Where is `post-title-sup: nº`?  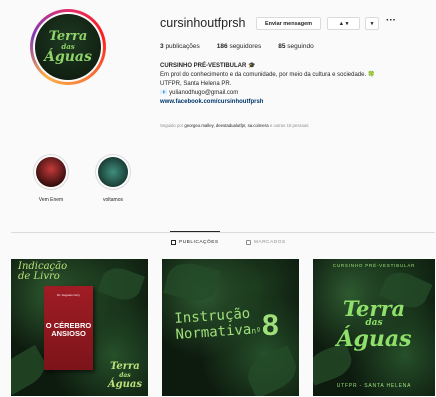 post-title-sup: nº is located at coordinates (256, 331).